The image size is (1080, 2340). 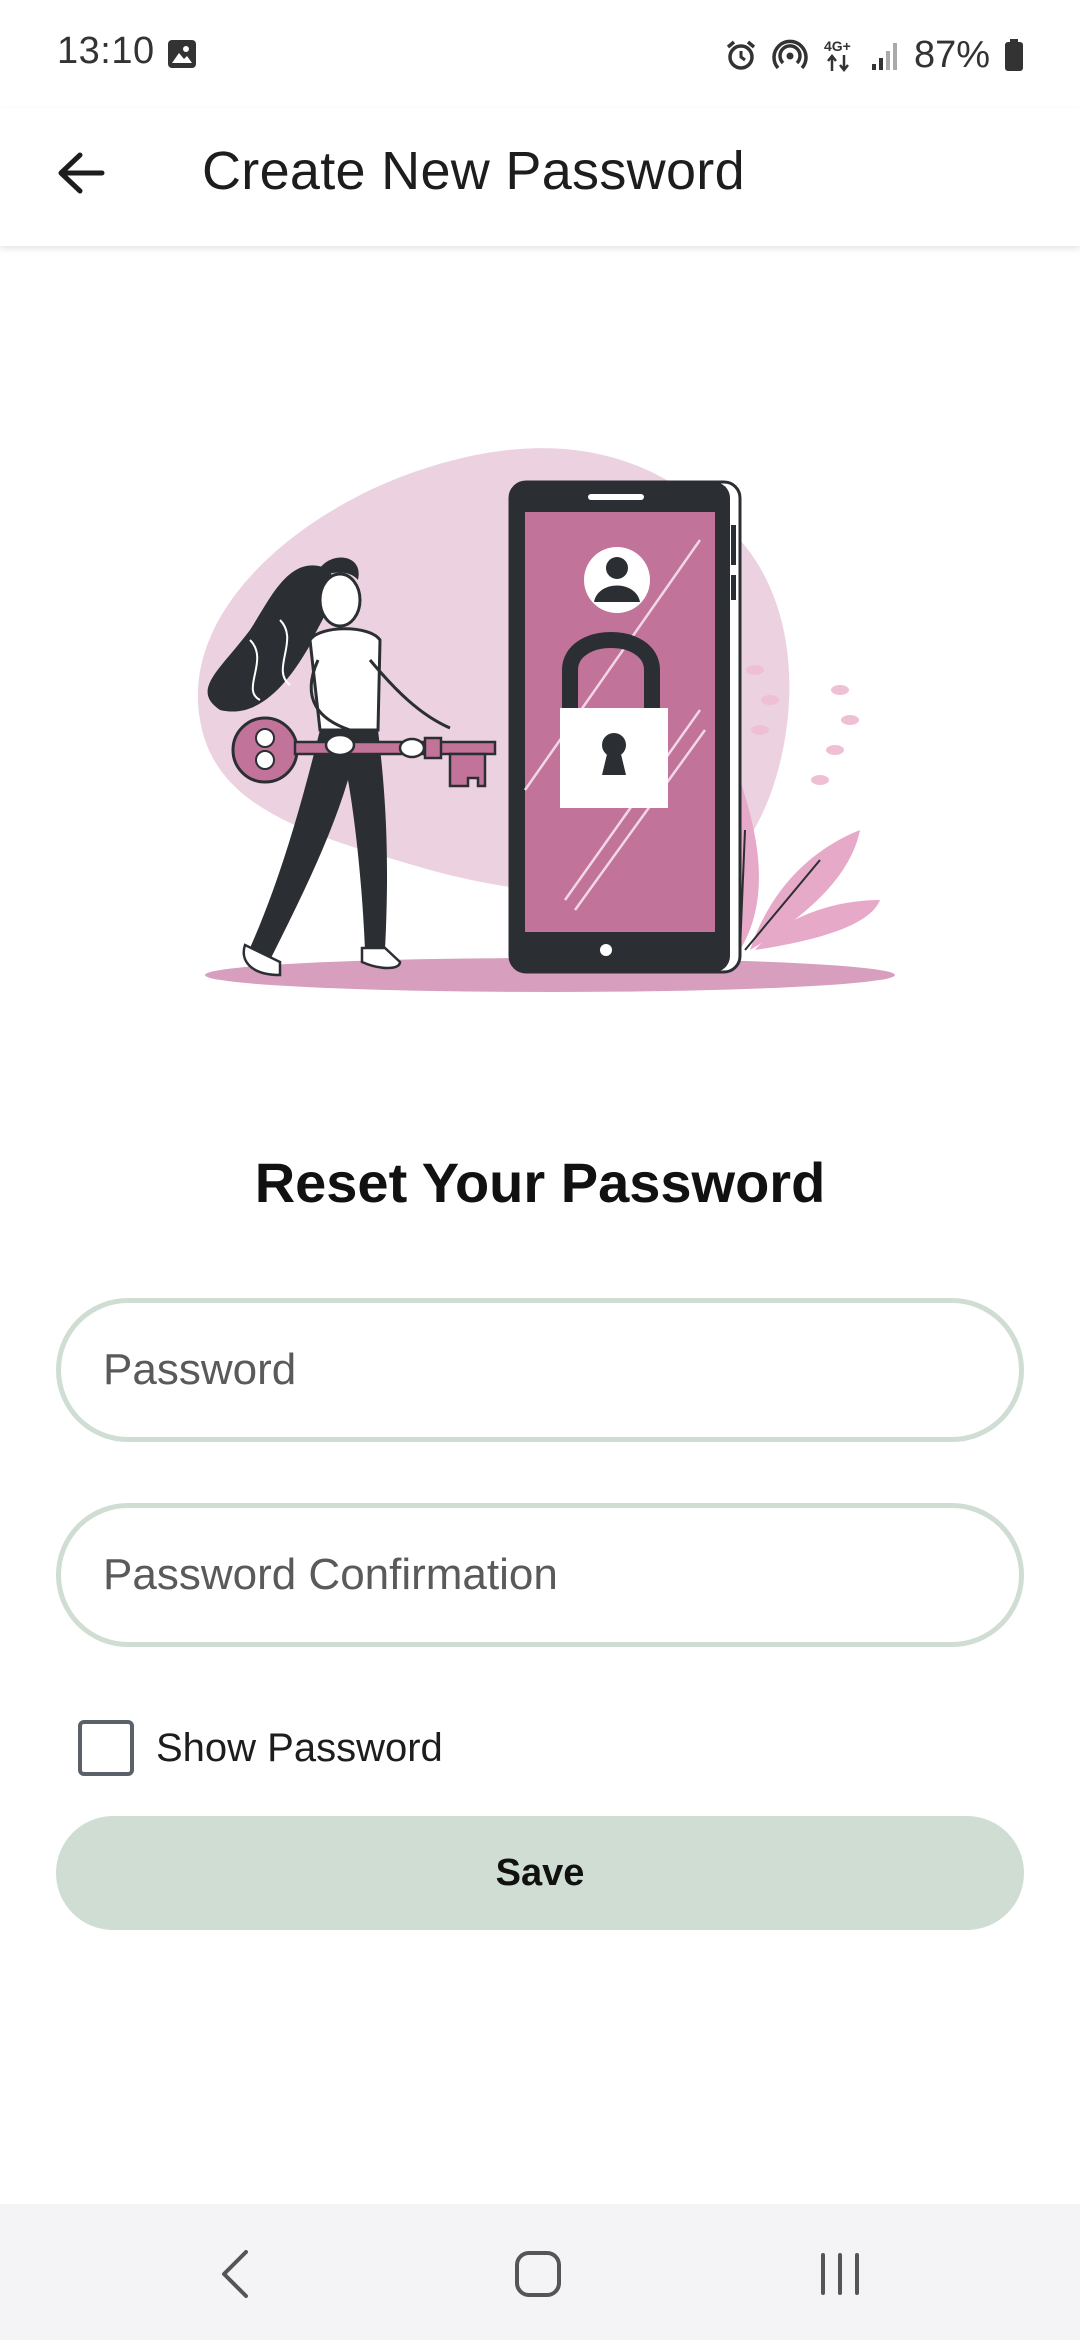 I want to click on hotspot-icon, so click(x=790, y=55).